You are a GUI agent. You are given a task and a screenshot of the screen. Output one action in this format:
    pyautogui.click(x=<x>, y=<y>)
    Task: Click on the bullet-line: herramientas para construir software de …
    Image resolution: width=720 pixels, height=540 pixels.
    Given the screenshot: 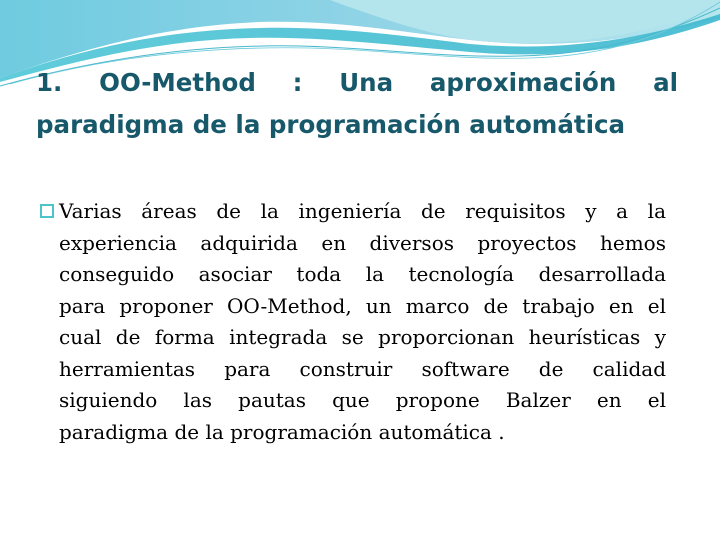 What is the action you would take?
    pyautogui.click(x=362, y=368)
    